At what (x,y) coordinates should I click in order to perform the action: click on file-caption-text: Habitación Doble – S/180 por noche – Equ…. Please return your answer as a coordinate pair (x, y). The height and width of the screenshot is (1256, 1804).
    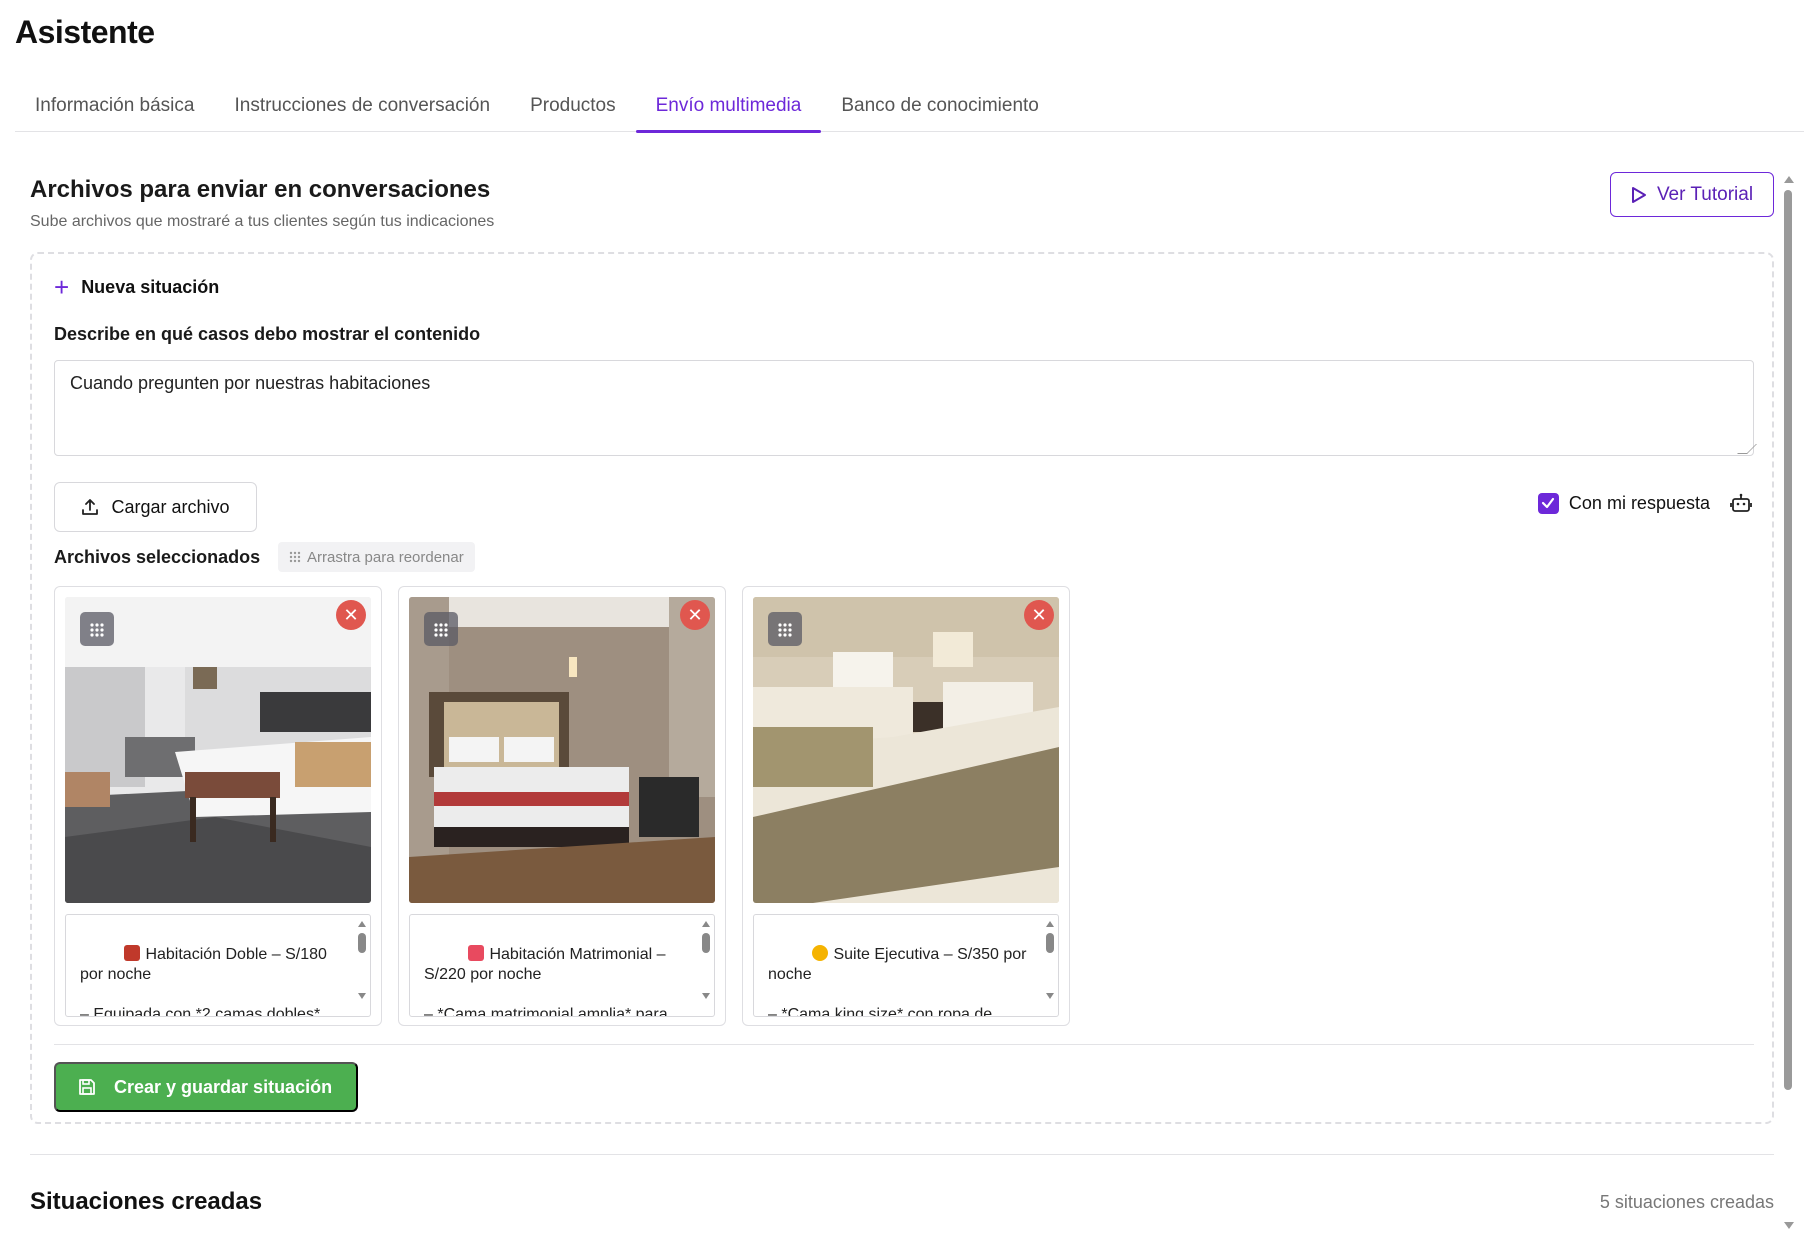
    Looking at the image, I should click on (203, 981).